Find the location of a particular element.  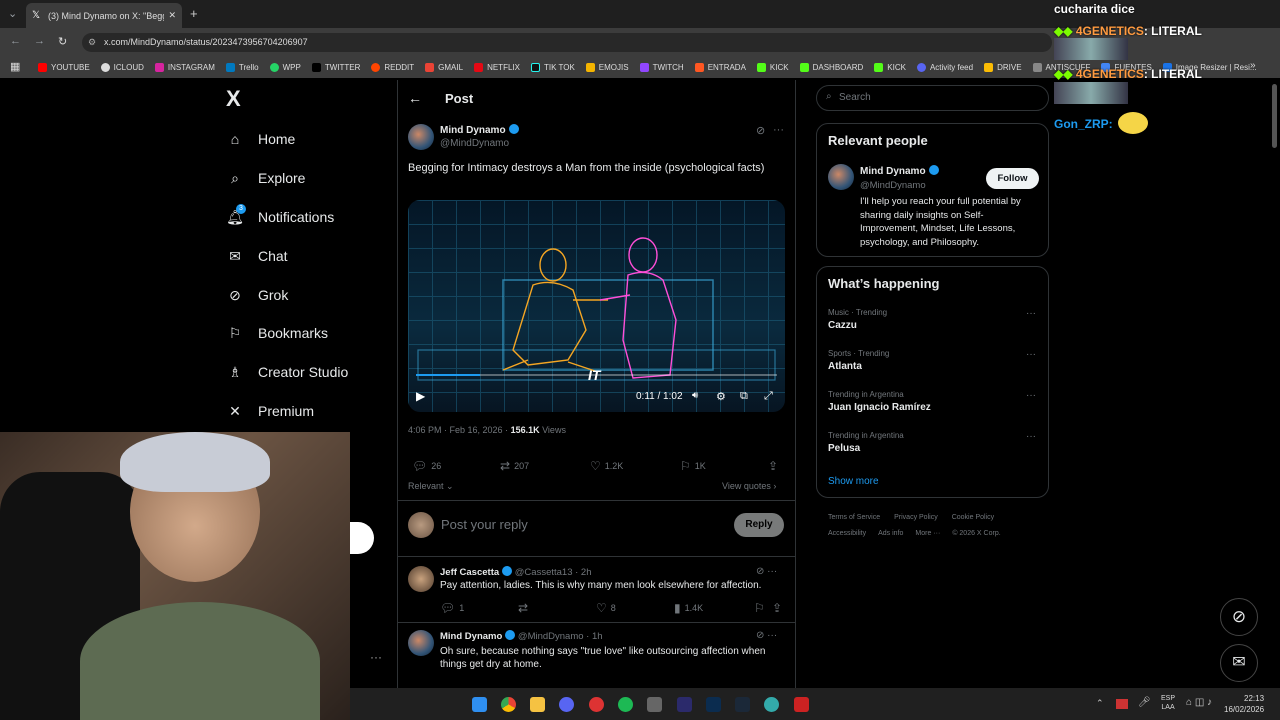

mic-icon: 🎤︎ is located at coordinates (1144, 702).